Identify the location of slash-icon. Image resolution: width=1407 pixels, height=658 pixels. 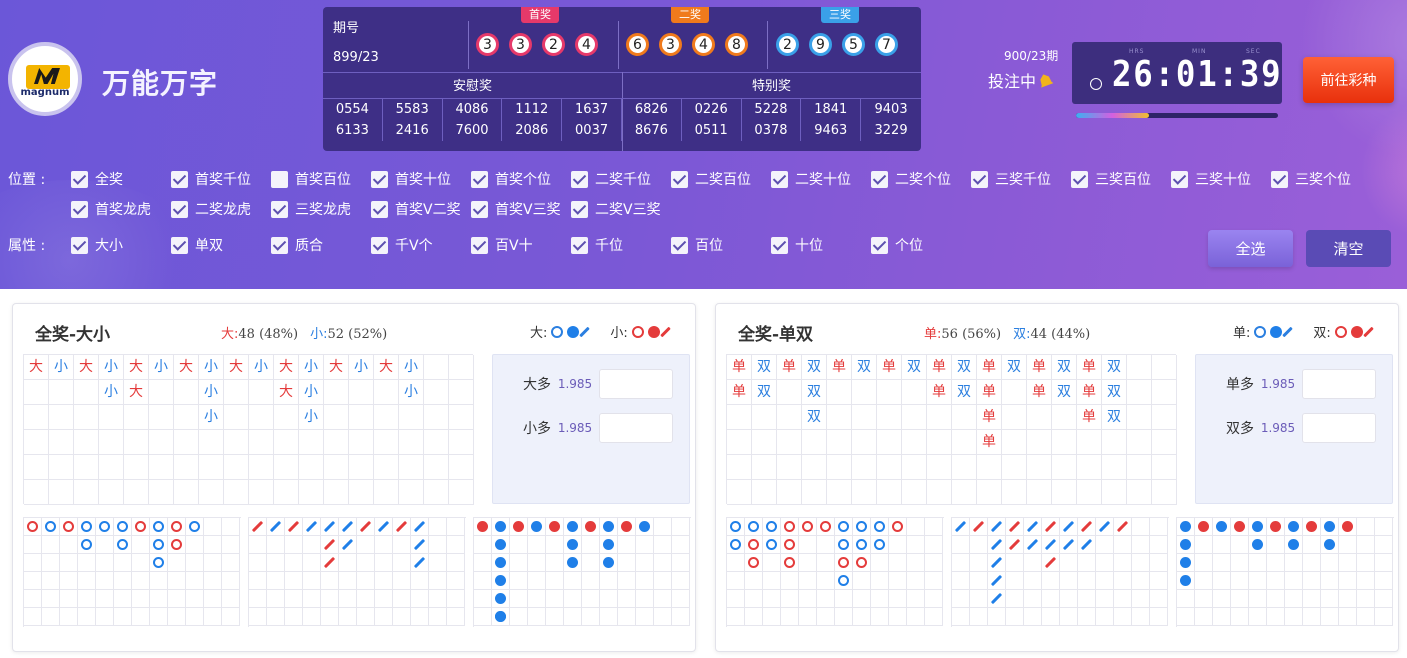
(665, 331).